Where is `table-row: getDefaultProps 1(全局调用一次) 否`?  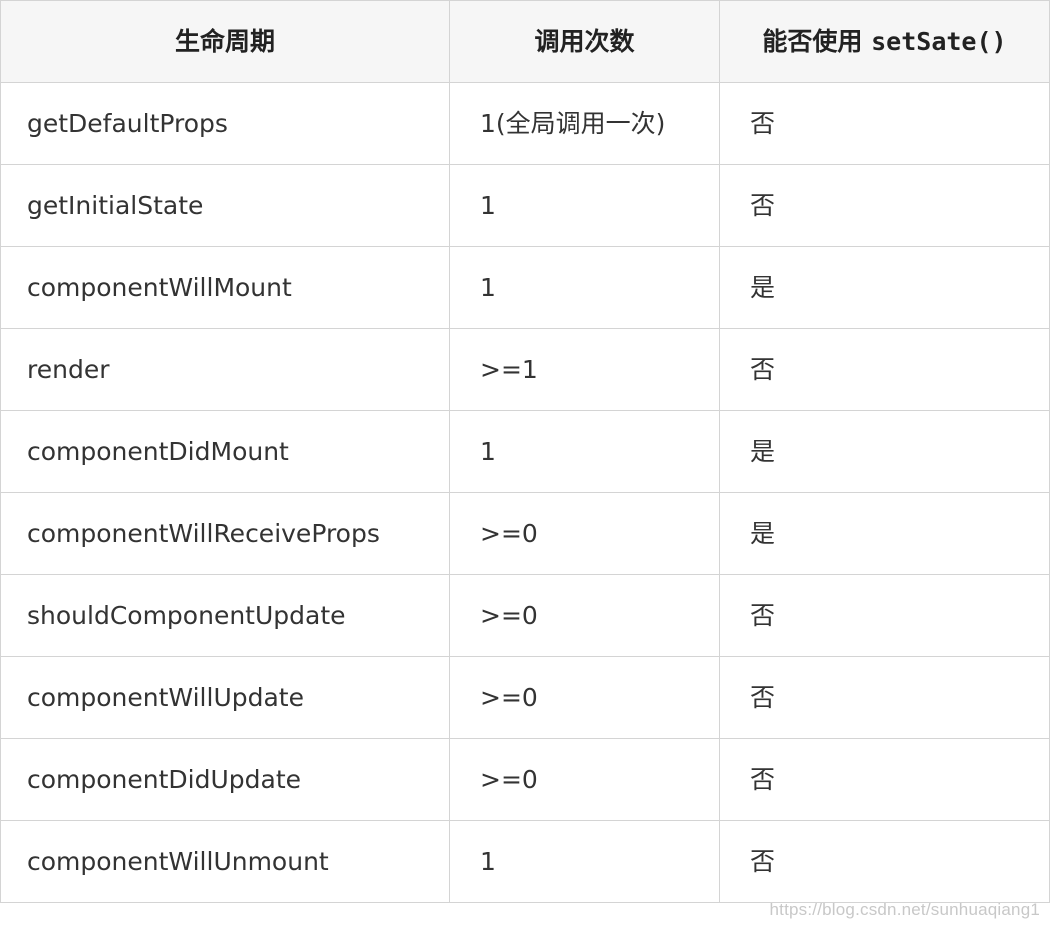 table-row: getDefaultProps 1(全局调用一次) 否 is located at coordinates (525, 123).